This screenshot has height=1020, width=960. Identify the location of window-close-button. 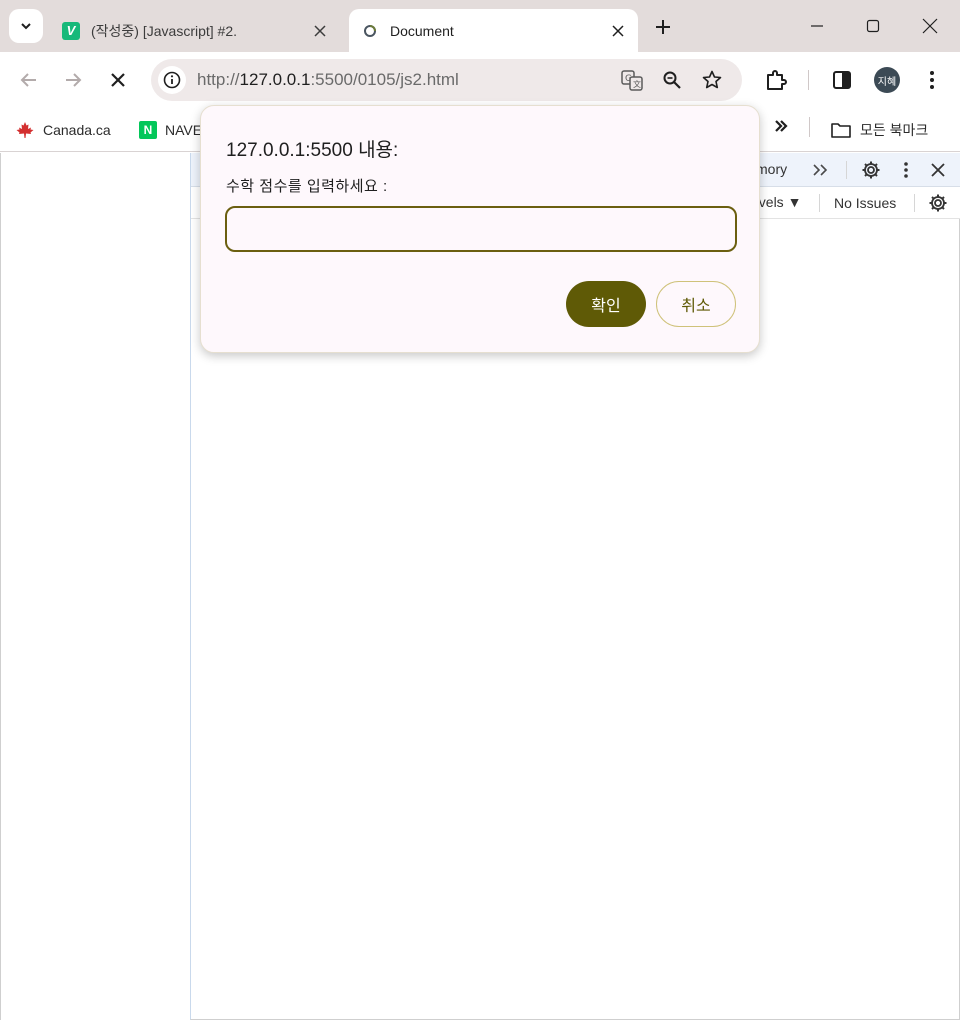
(930, 26).